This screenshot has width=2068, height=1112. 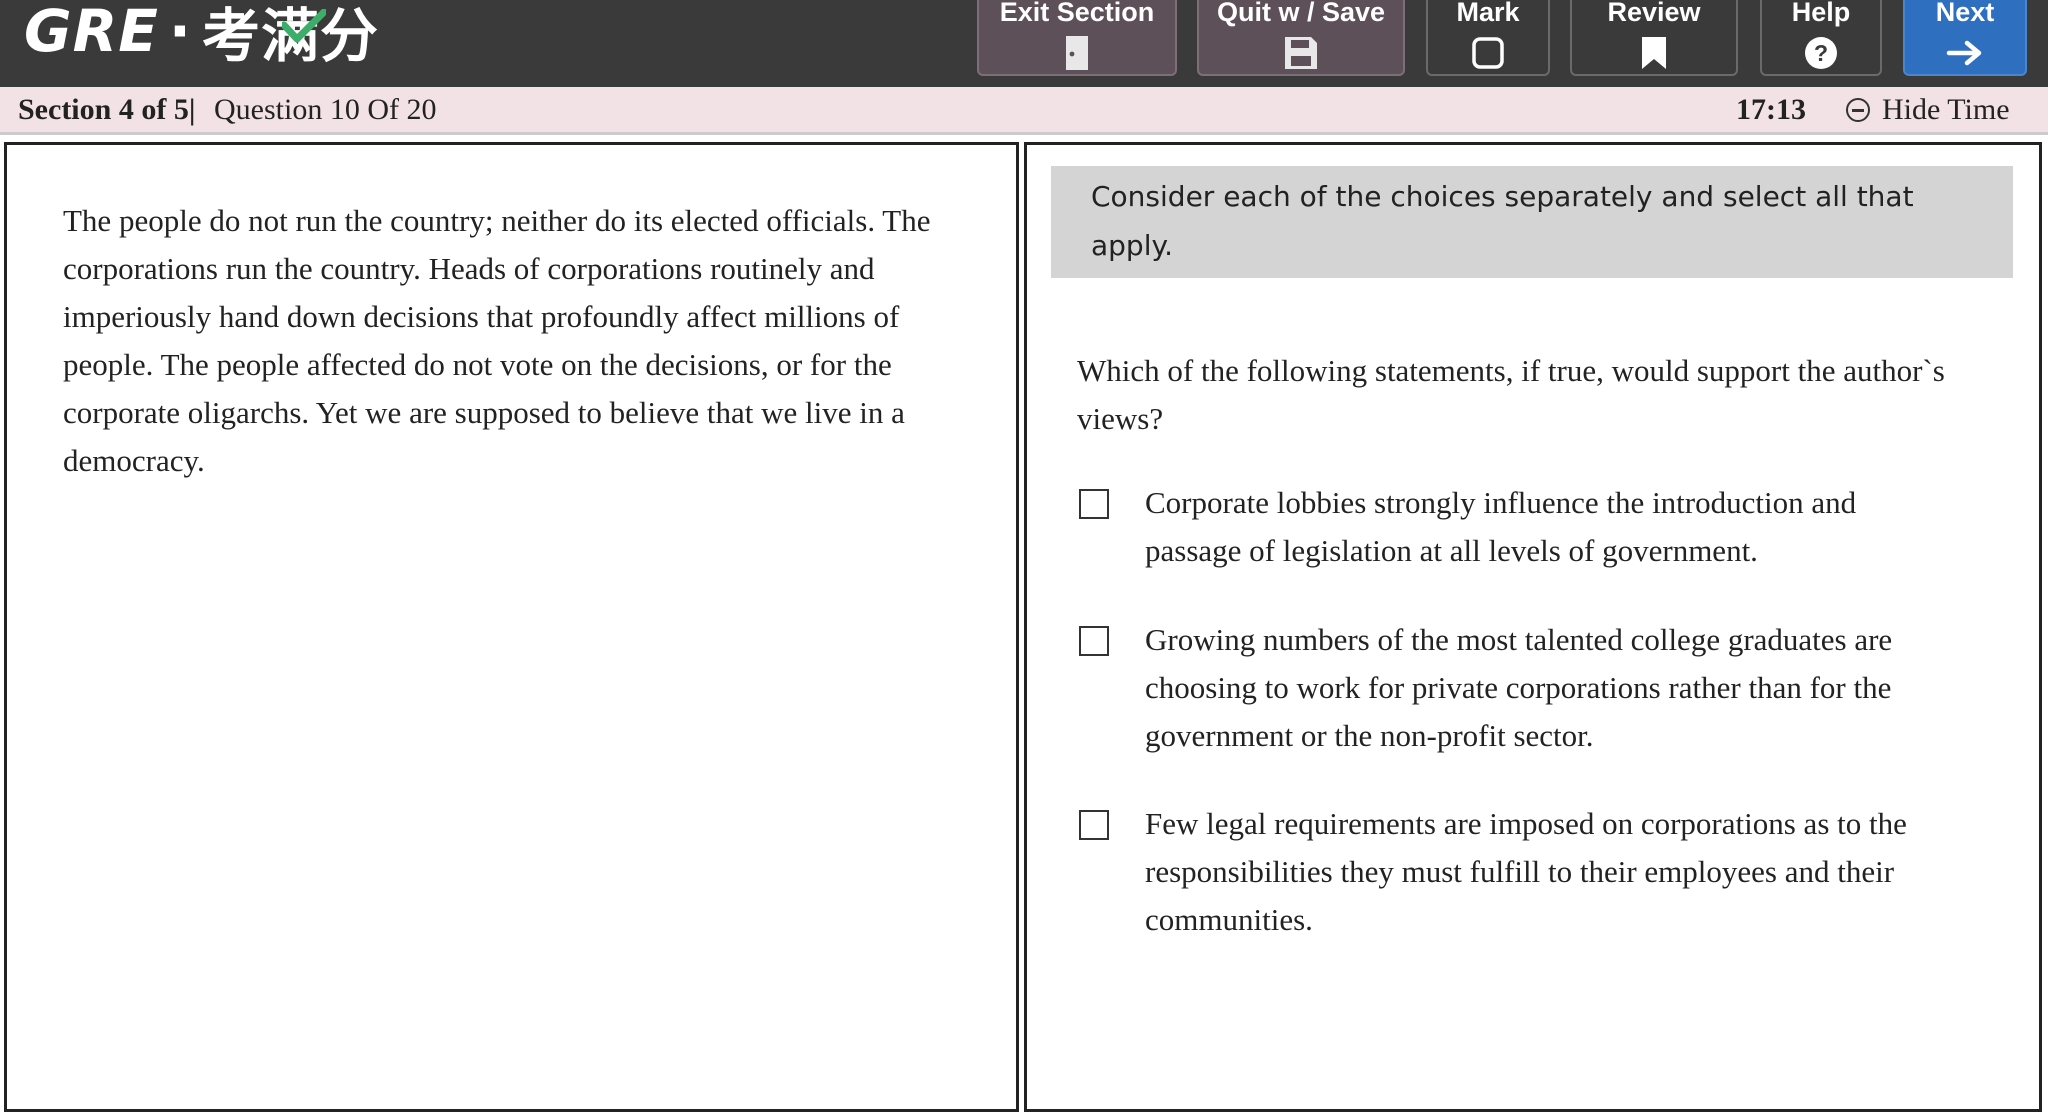 I want to click on hide-time-toggle: Hide Time, so click(x=1928, y=110).